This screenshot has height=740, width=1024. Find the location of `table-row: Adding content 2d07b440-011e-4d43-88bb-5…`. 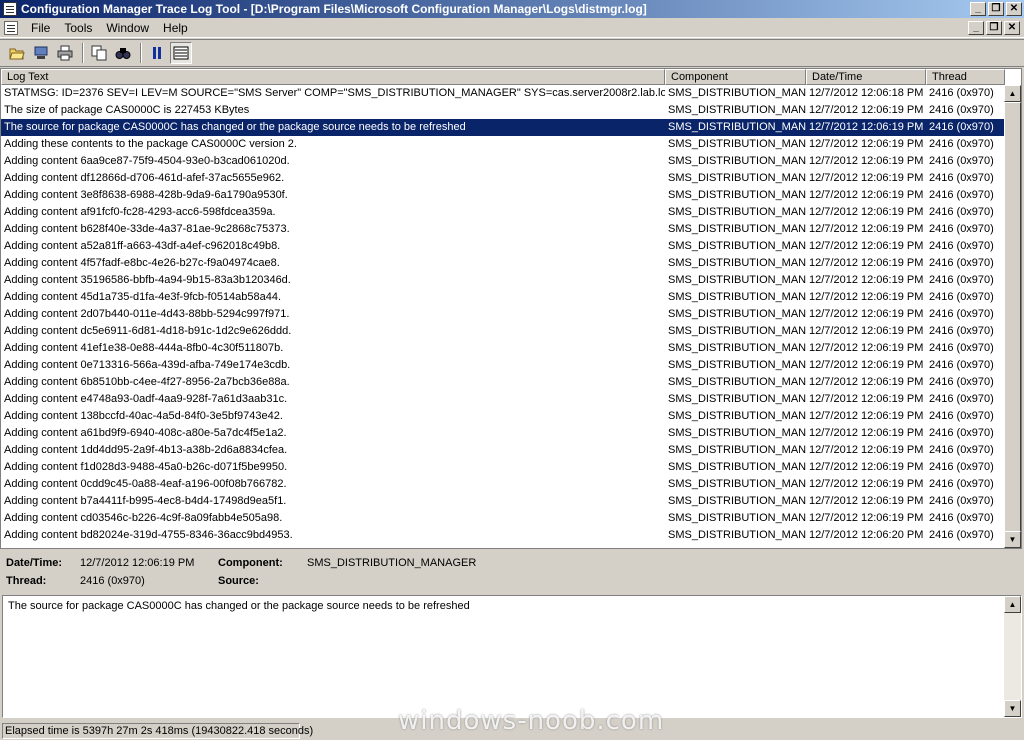

table-row: Adding content 2d07b440-011e-4d43-88bb-5… is located at coordinates (503, 314).